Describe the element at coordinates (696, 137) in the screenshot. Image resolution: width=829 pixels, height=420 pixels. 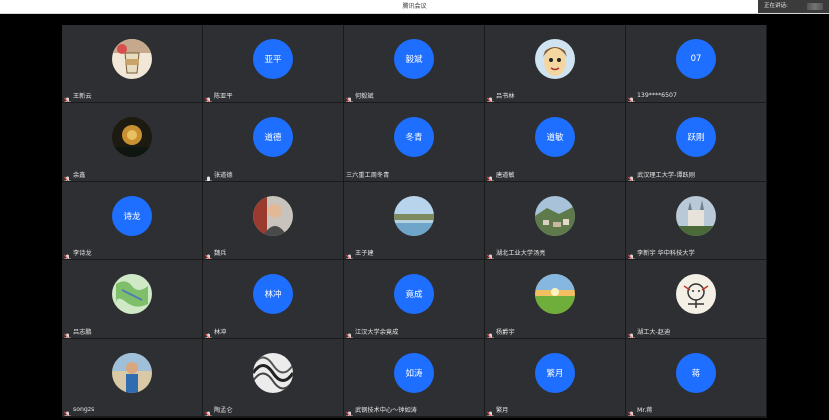
I see `avatar: 跃刚` at that location.